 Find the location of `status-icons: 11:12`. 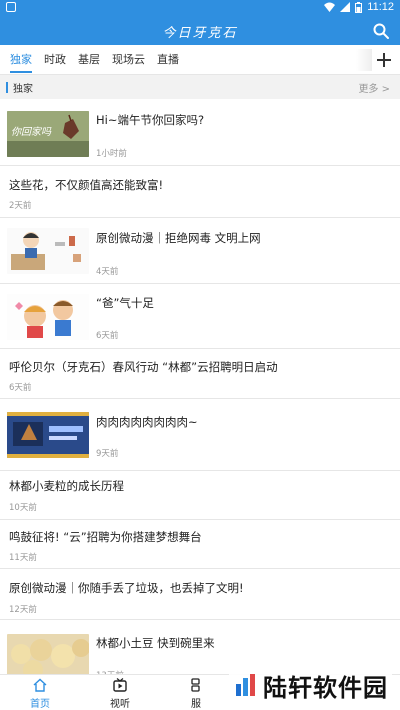

status-icons: 11:12 is located at coordinates (359, 7).